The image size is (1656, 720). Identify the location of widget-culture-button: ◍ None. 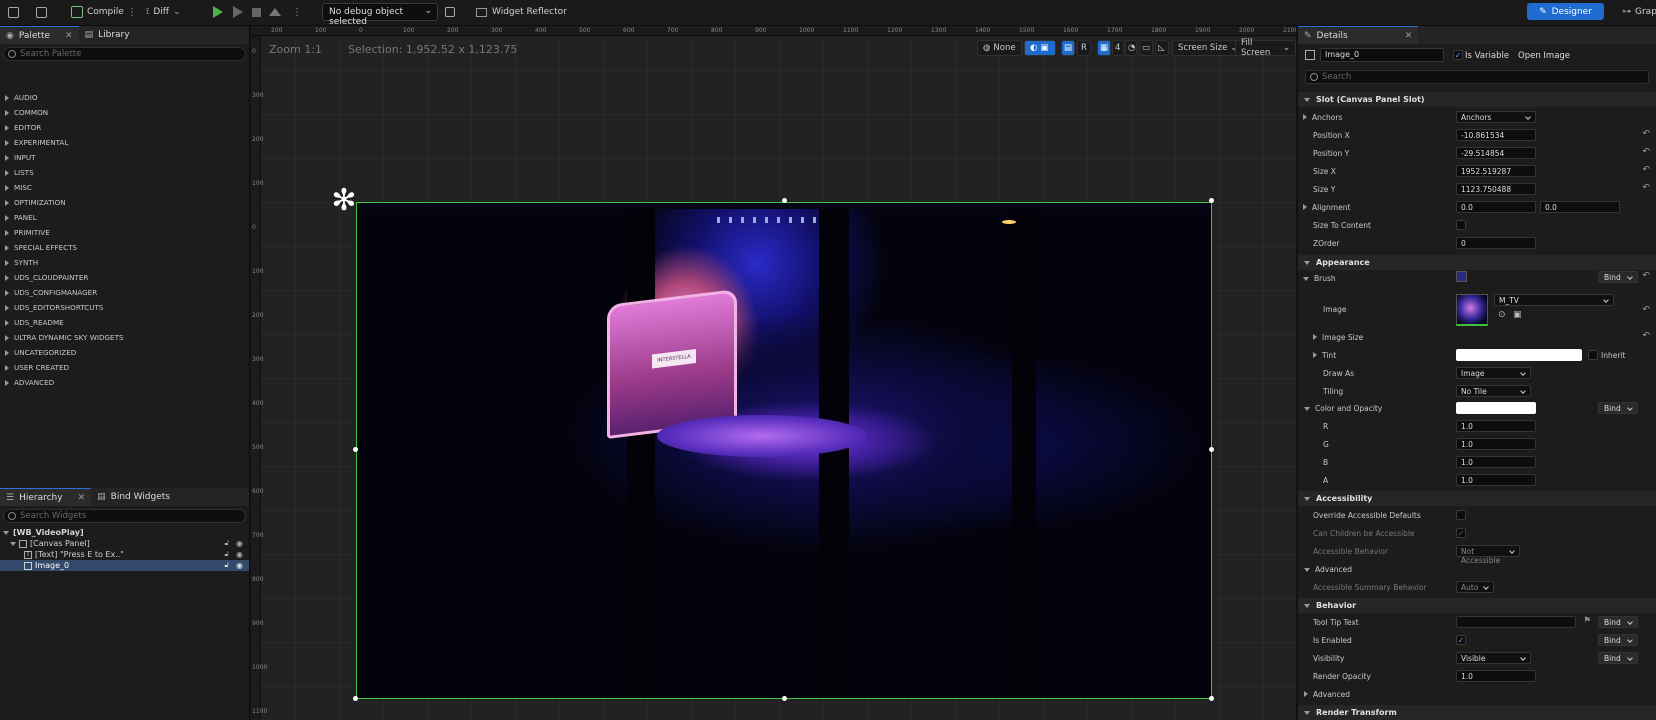
(999, 48).